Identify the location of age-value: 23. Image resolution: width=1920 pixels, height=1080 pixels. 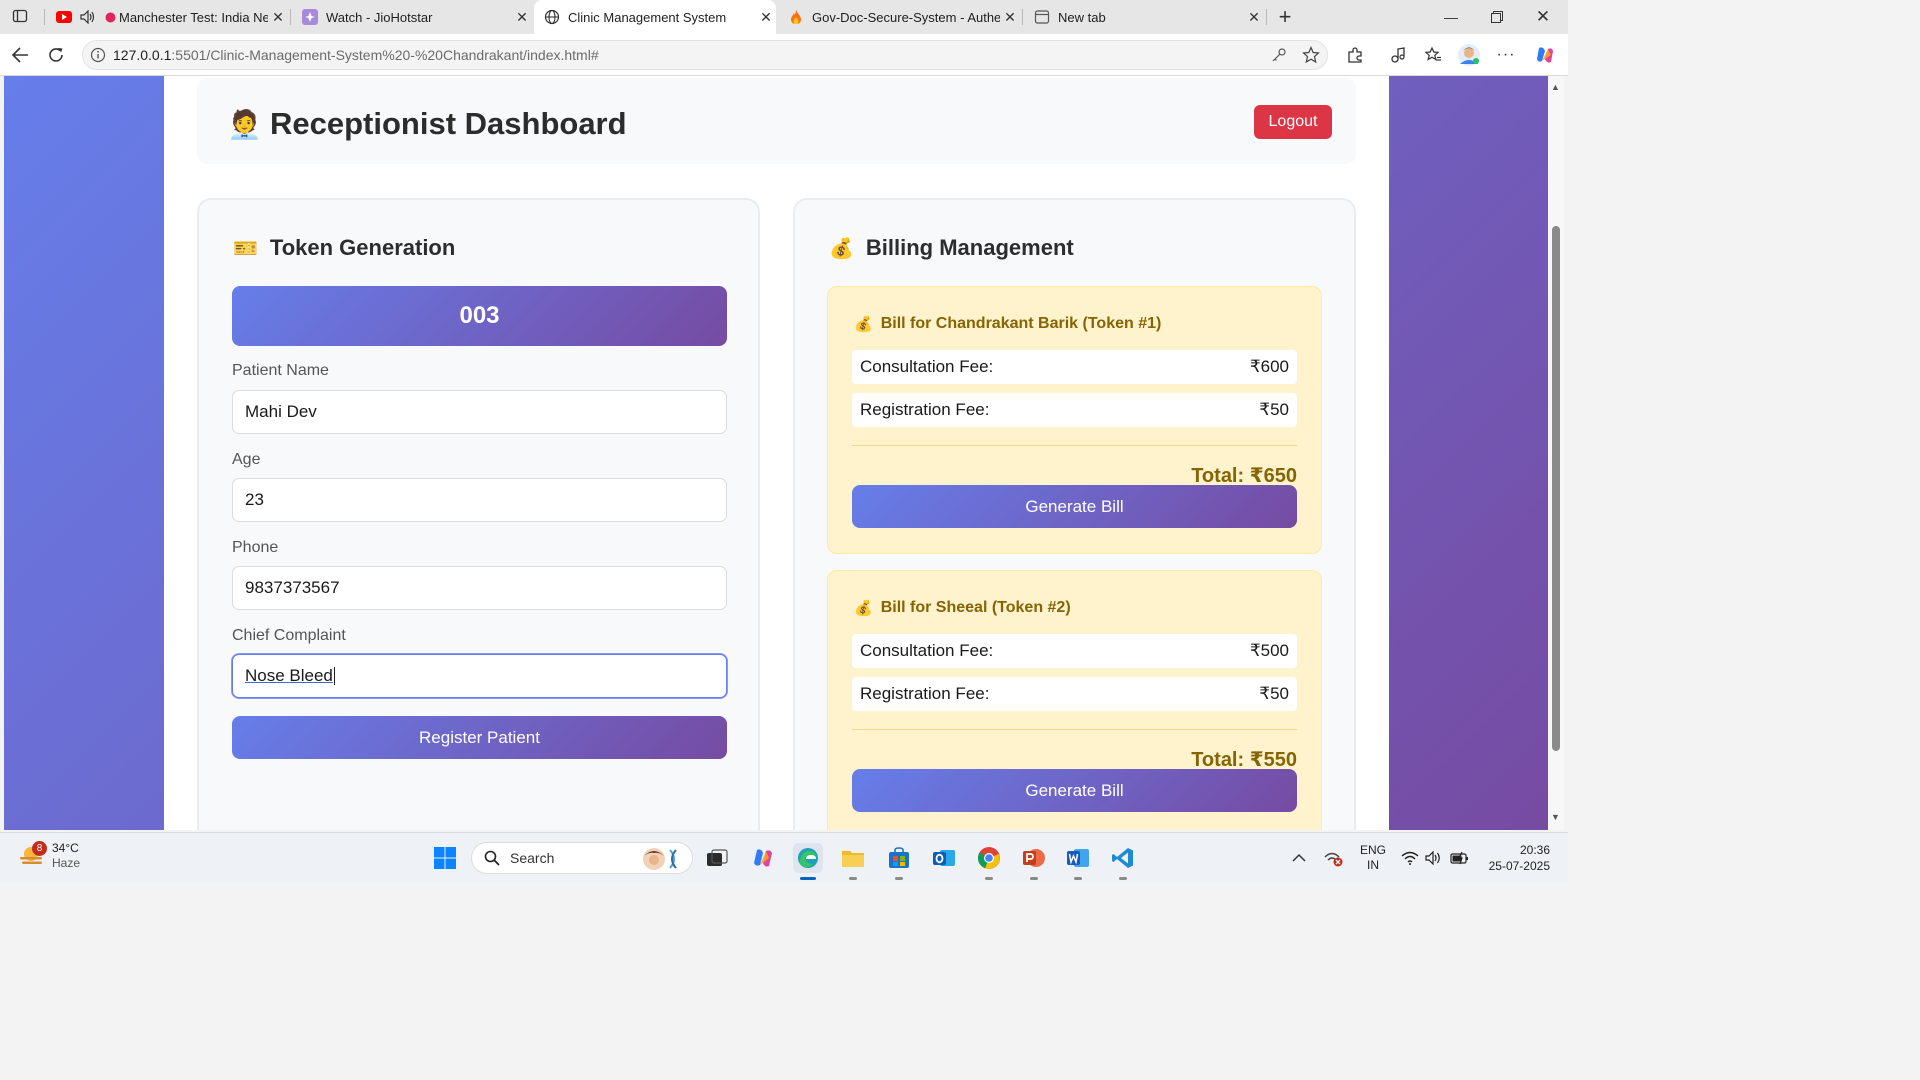
(254, 499).